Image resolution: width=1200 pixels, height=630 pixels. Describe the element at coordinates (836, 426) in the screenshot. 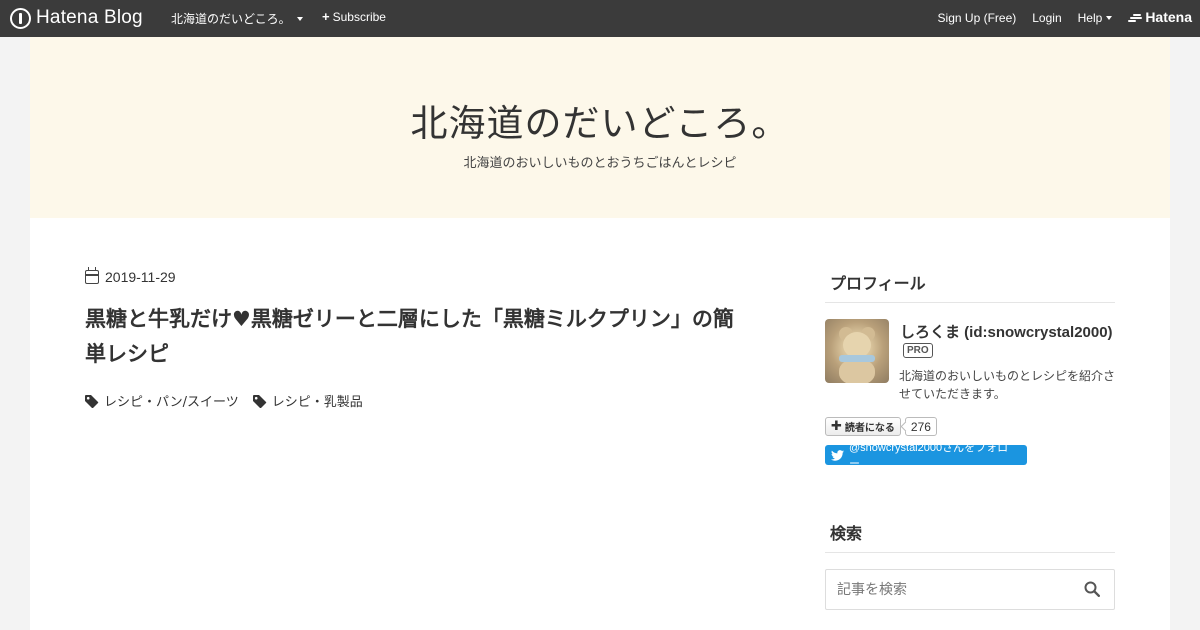

I see `plus-icon: ✚` at that location.